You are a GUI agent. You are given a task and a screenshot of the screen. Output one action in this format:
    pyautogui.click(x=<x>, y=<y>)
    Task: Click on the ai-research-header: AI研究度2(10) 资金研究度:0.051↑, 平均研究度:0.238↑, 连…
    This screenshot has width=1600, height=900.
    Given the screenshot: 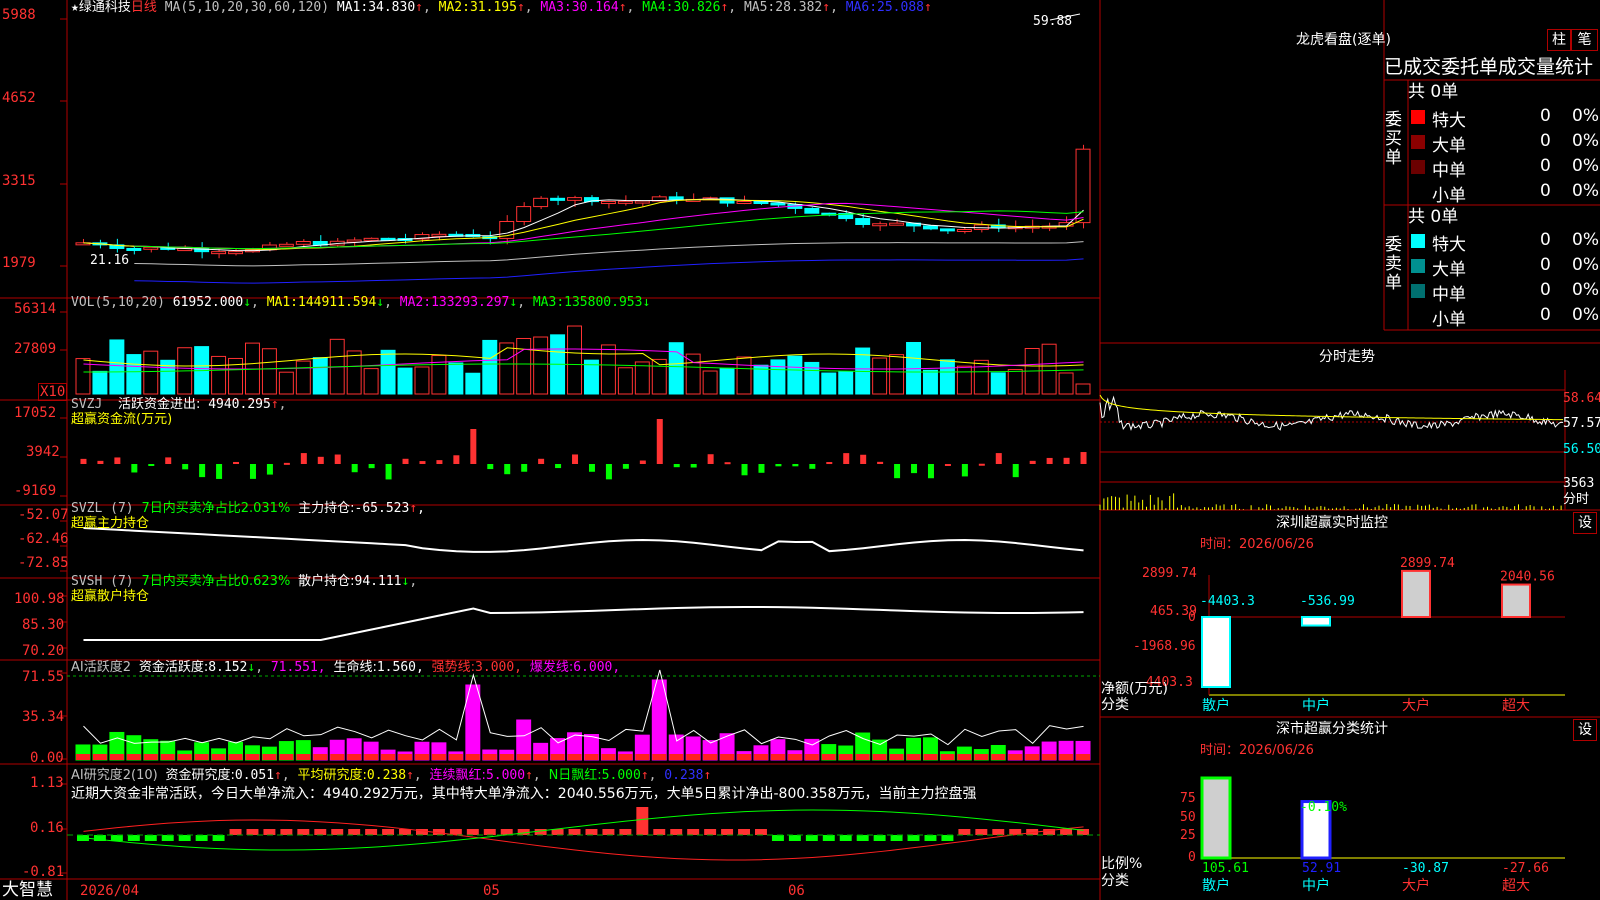 What is the action you would take?
    pyautogui.click(x=391, y=775)
    